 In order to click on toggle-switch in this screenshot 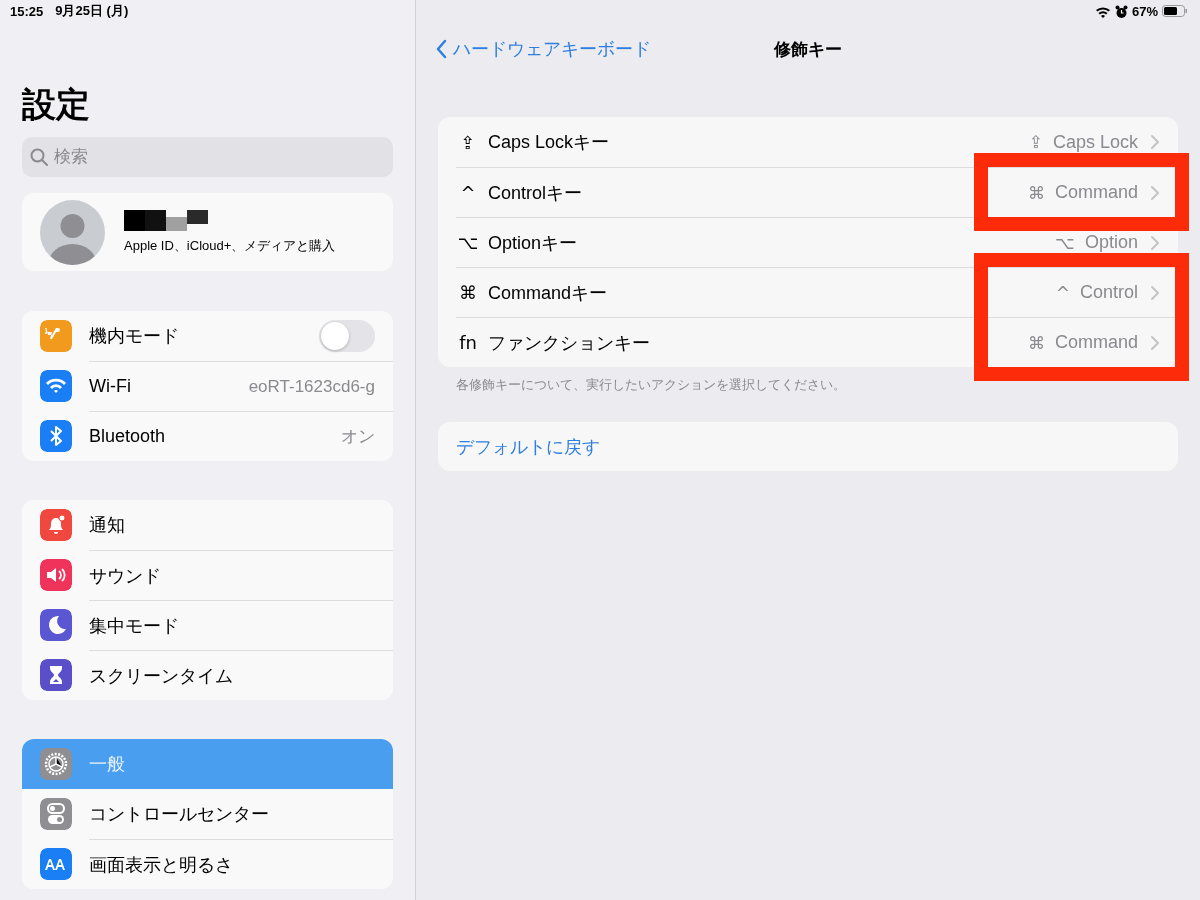, I will do `click(347, 336)`.